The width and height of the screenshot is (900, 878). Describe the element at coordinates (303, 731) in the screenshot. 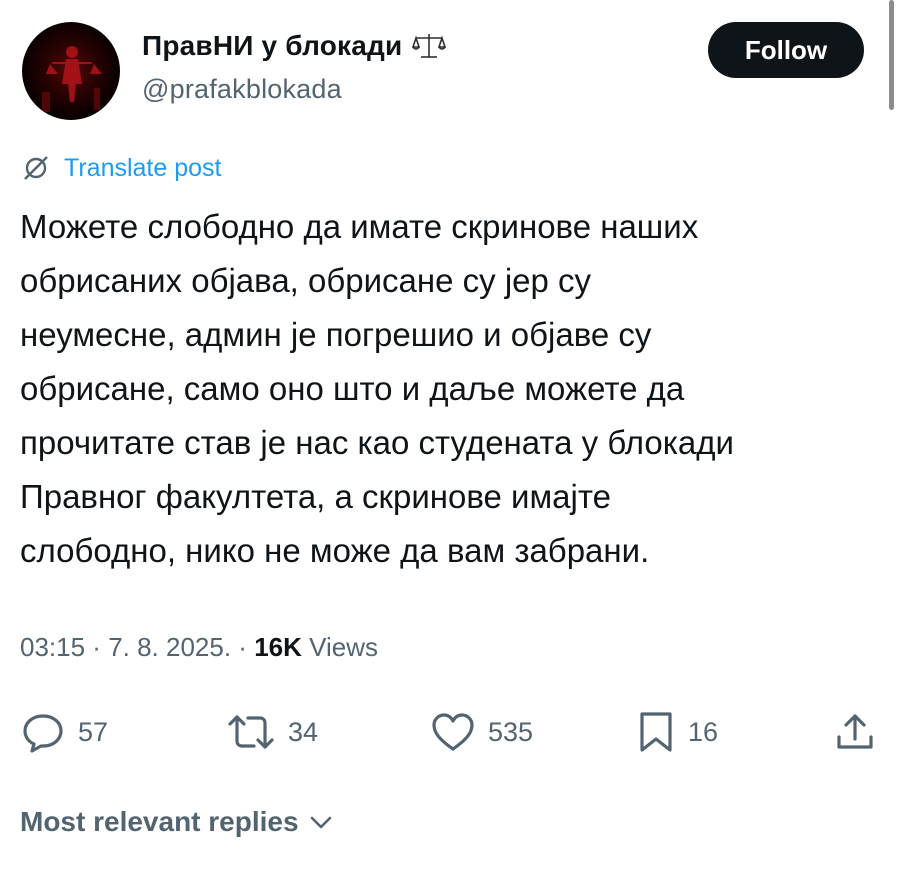

I see `repost-count: 34` at that location.